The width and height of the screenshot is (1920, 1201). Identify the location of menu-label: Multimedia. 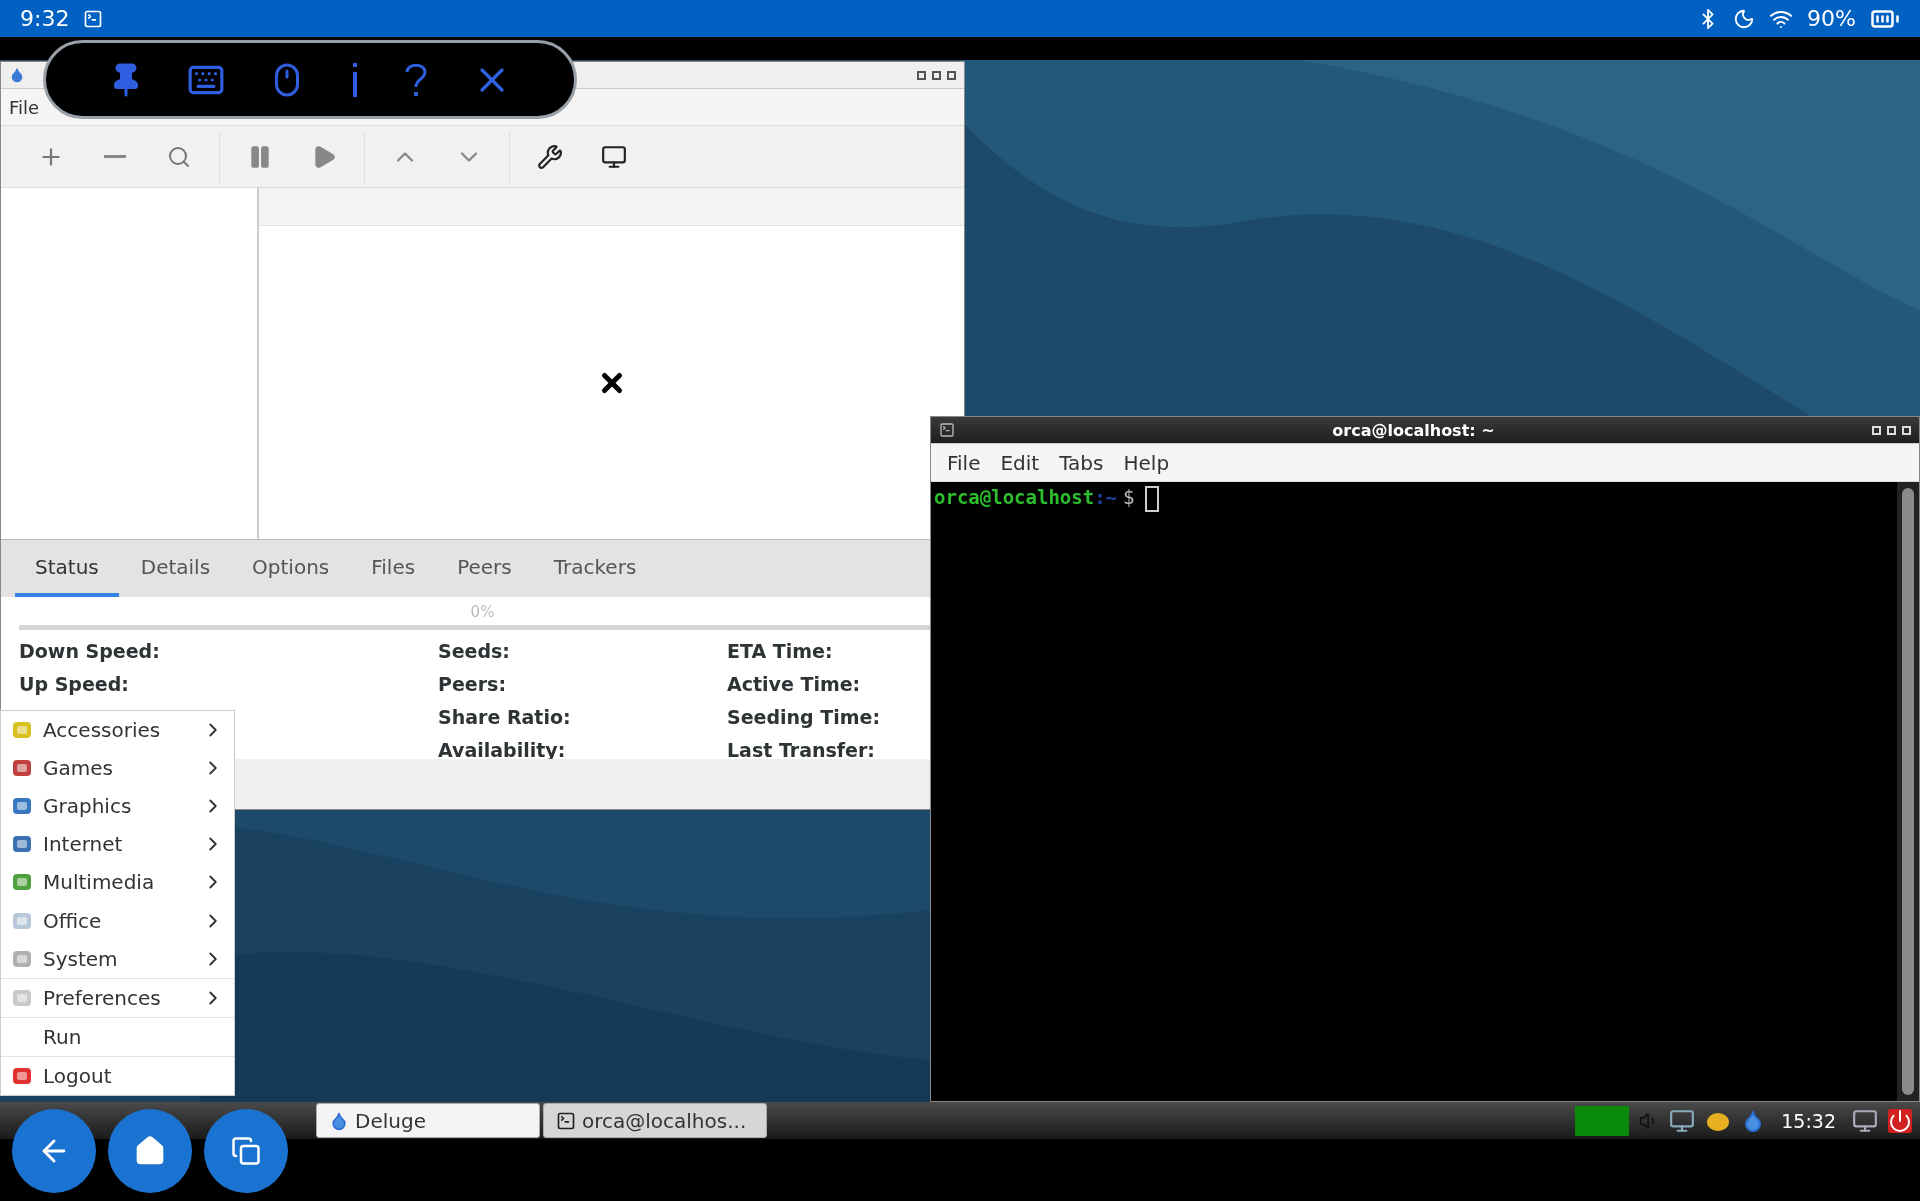
(99, 882).